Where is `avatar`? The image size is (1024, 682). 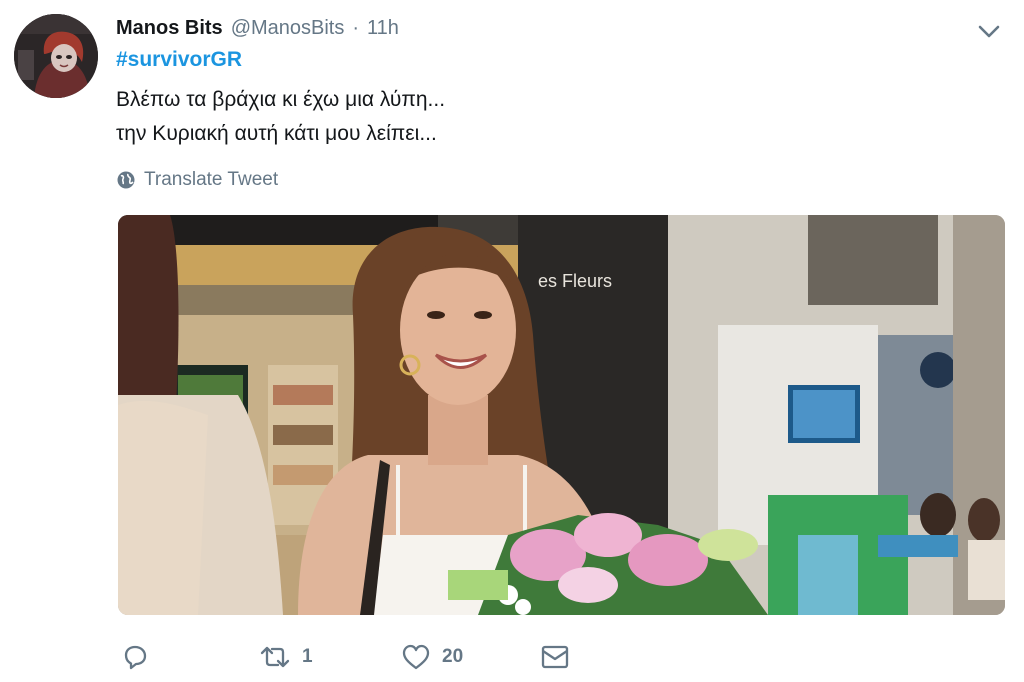
avatar is located at coordinates (56, 56).